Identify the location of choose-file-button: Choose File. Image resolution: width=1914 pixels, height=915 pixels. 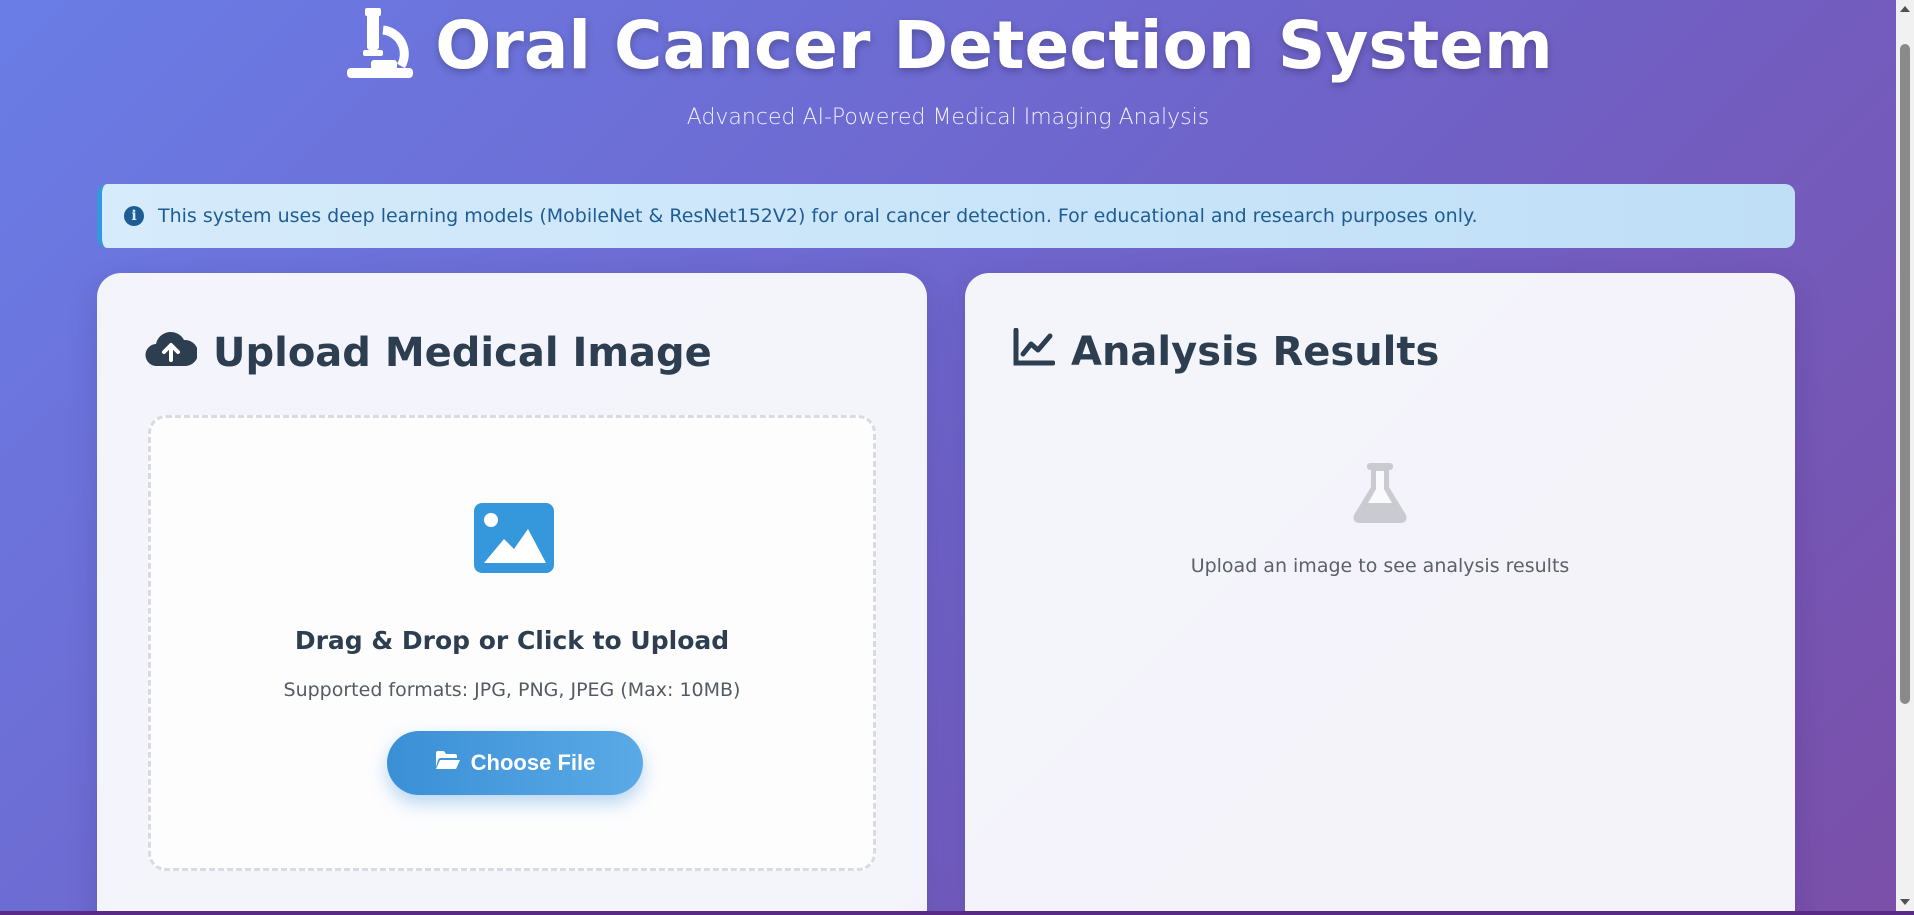
(515, 763).